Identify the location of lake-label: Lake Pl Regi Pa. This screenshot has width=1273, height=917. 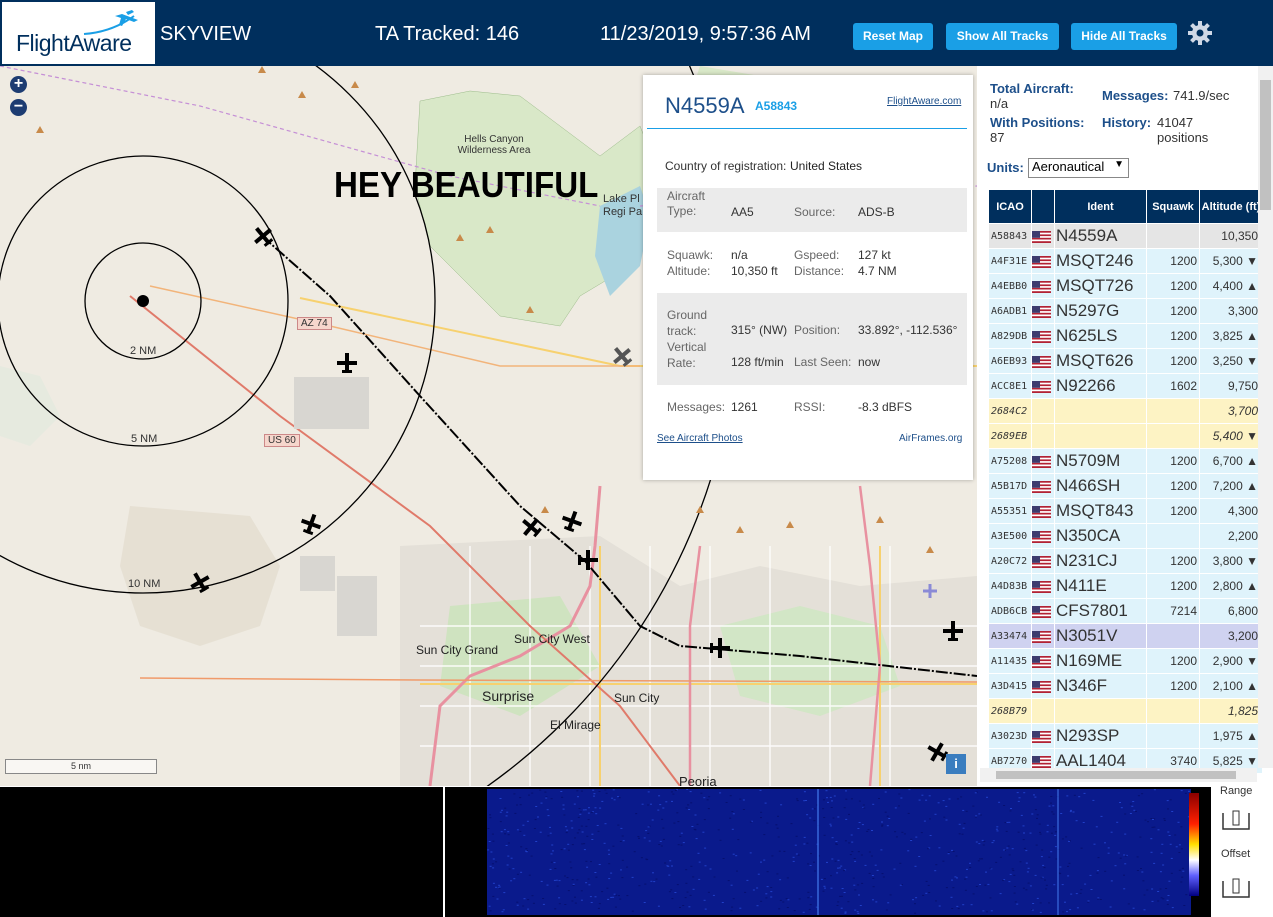
(623, 205).